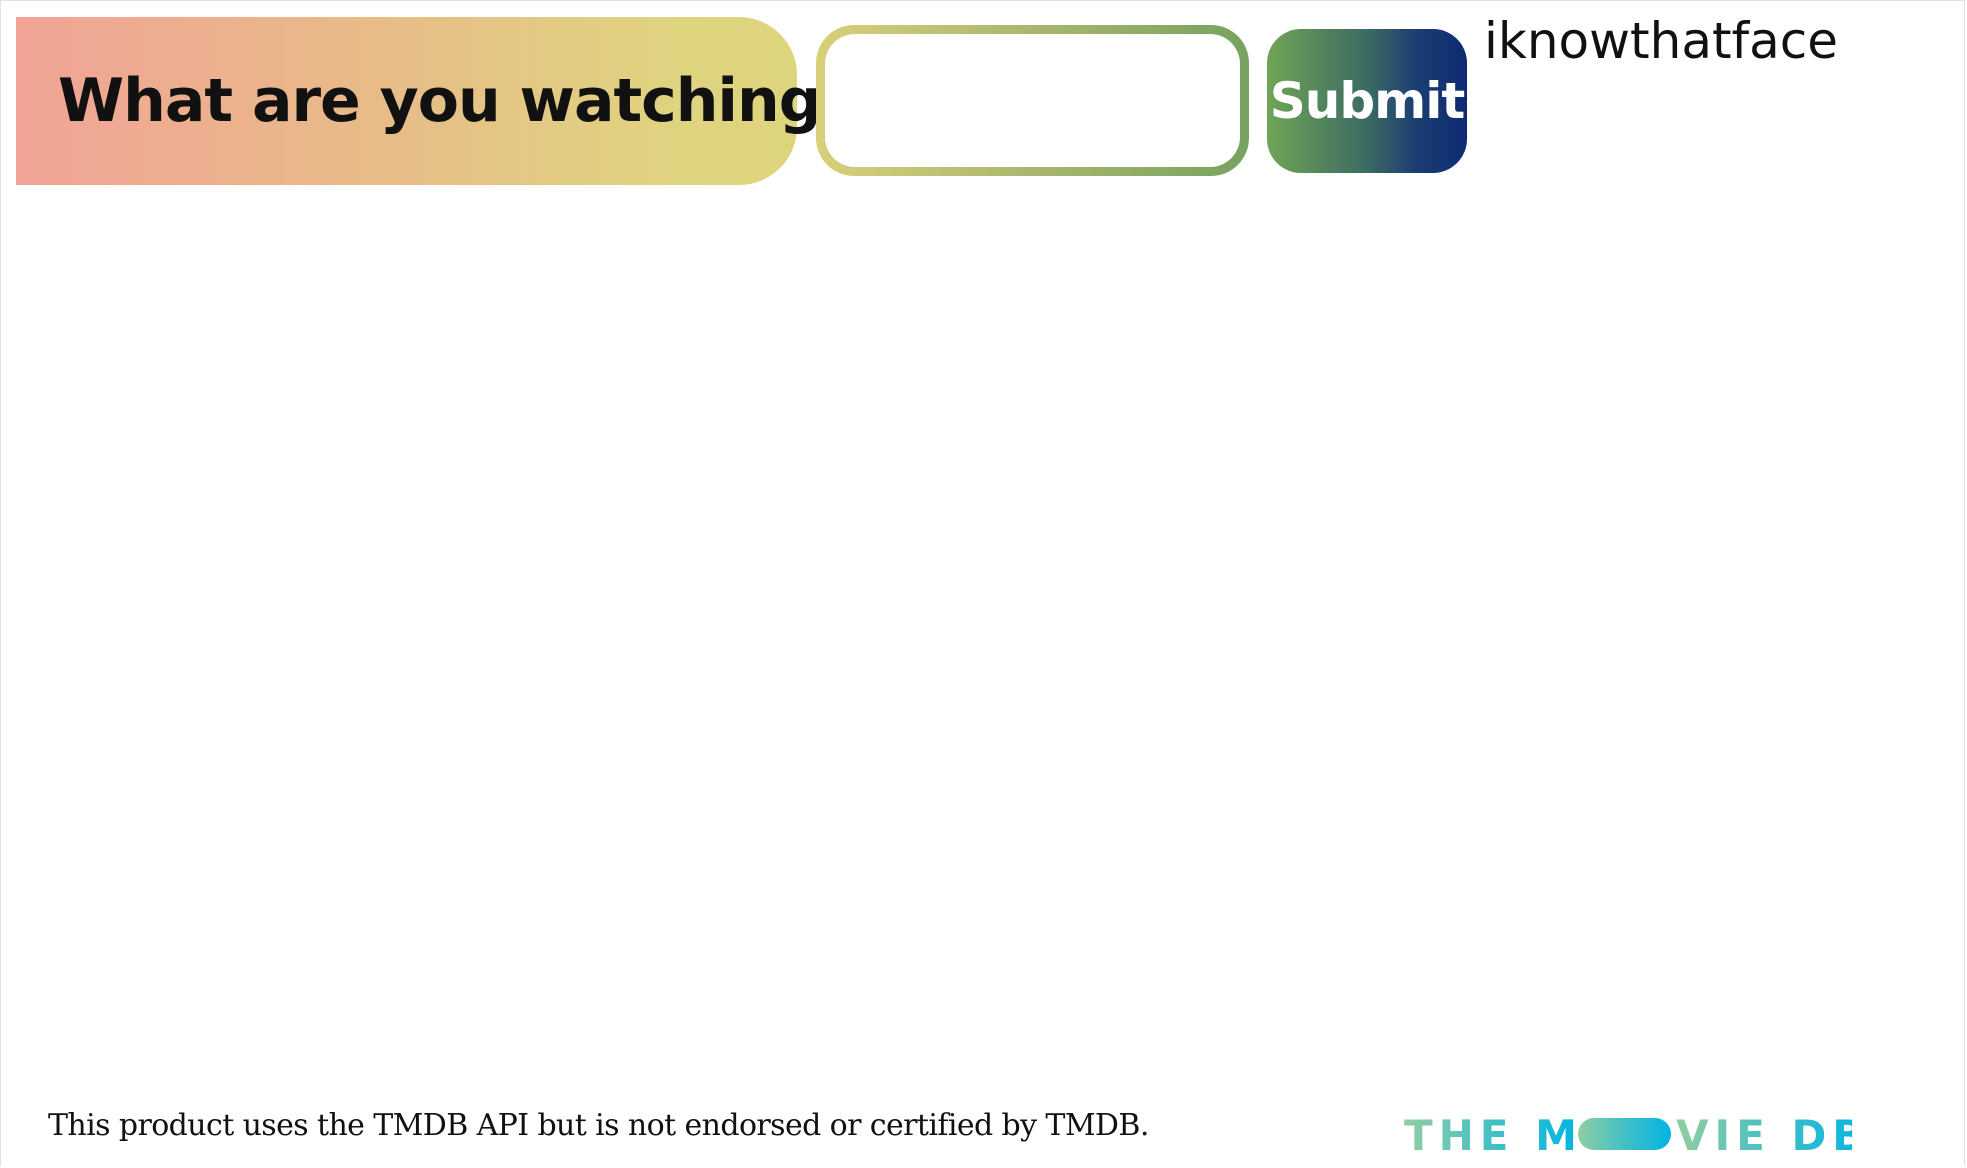  I want to click on tmdb-logo-text-right: VIE DB, so click(1764, 1133).